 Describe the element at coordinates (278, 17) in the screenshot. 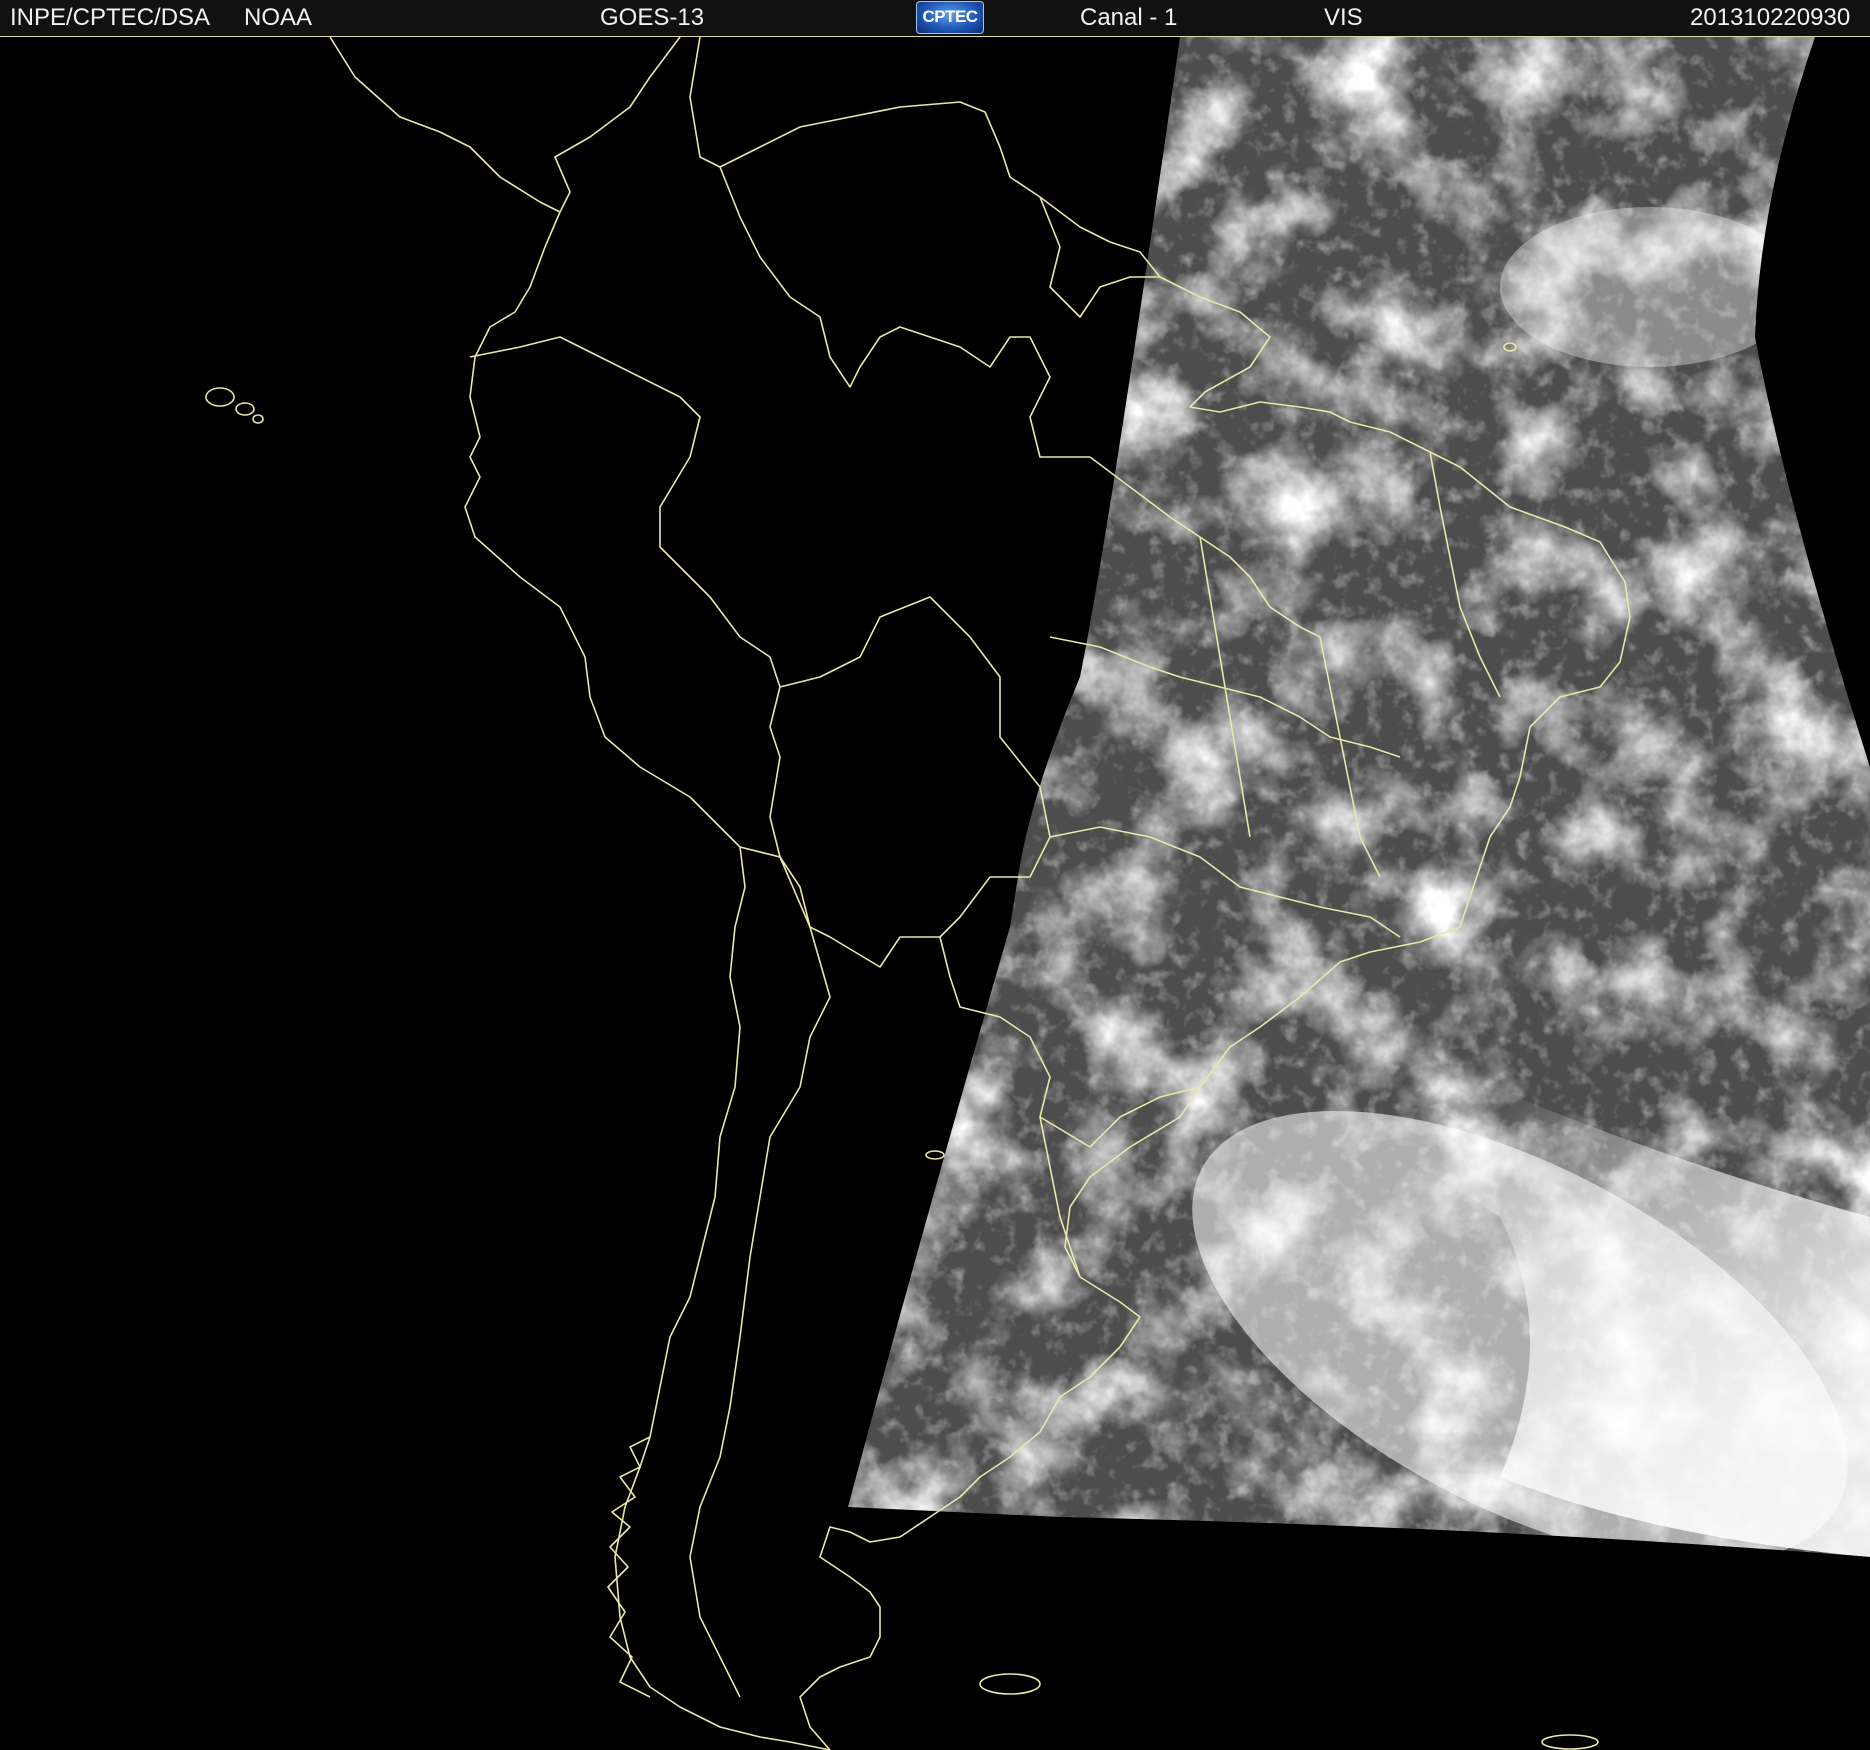

I see `provider-label: NOAA` at that location.